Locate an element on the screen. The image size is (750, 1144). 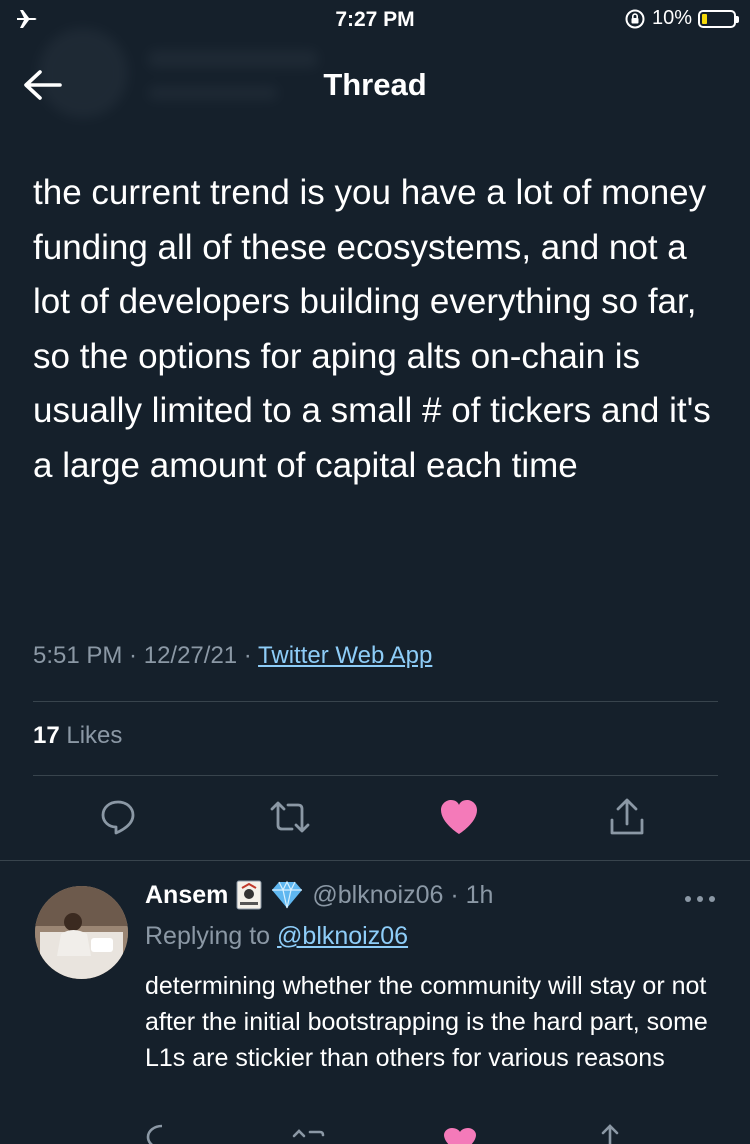
reply-actions-partial is located at coordinates (375, 1133).